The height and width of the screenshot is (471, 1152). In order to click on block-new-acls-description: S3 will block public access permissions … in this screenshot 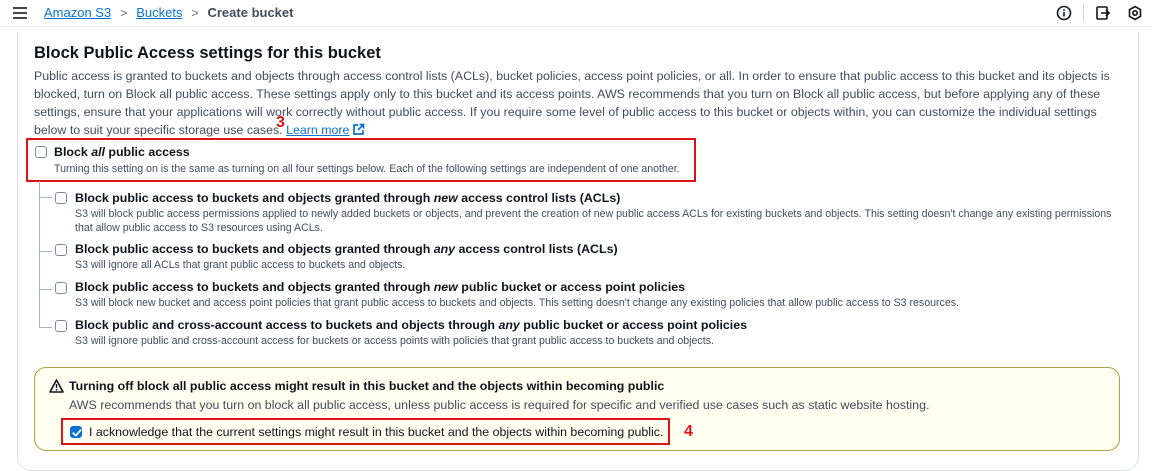, I will do `click(593, 221)`.